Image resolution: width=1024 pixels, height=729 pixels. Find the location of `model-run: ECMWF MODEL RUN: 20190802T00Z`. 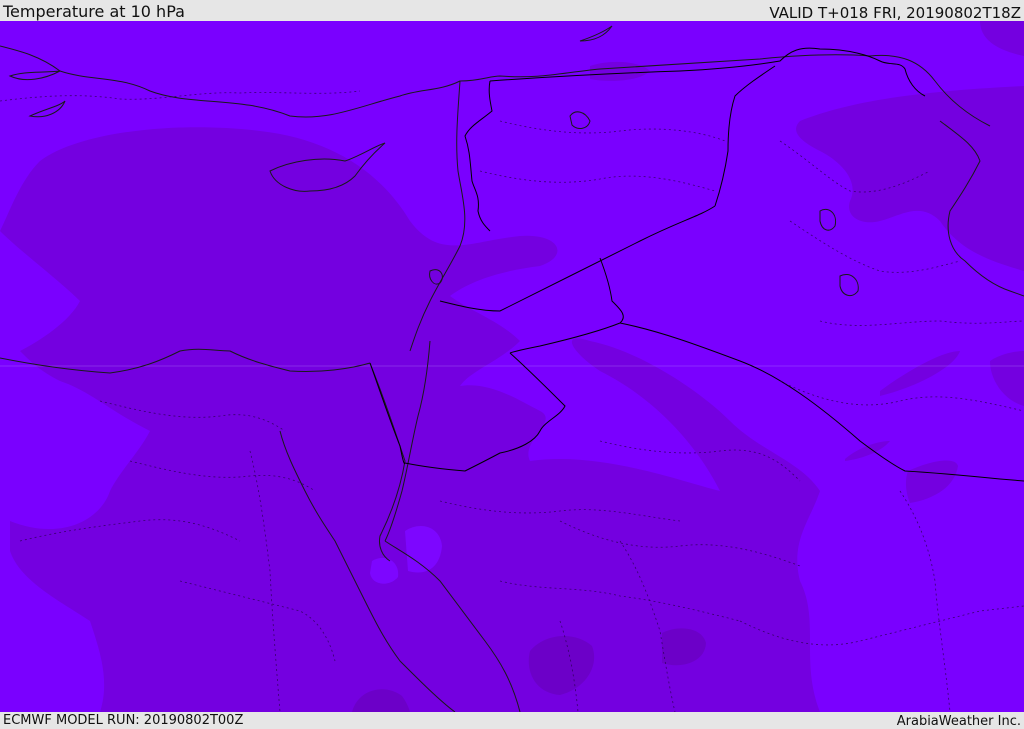

model-run: ECMWF MODEL RUN: 20190802T00Z is located at coordinates (123, 720).